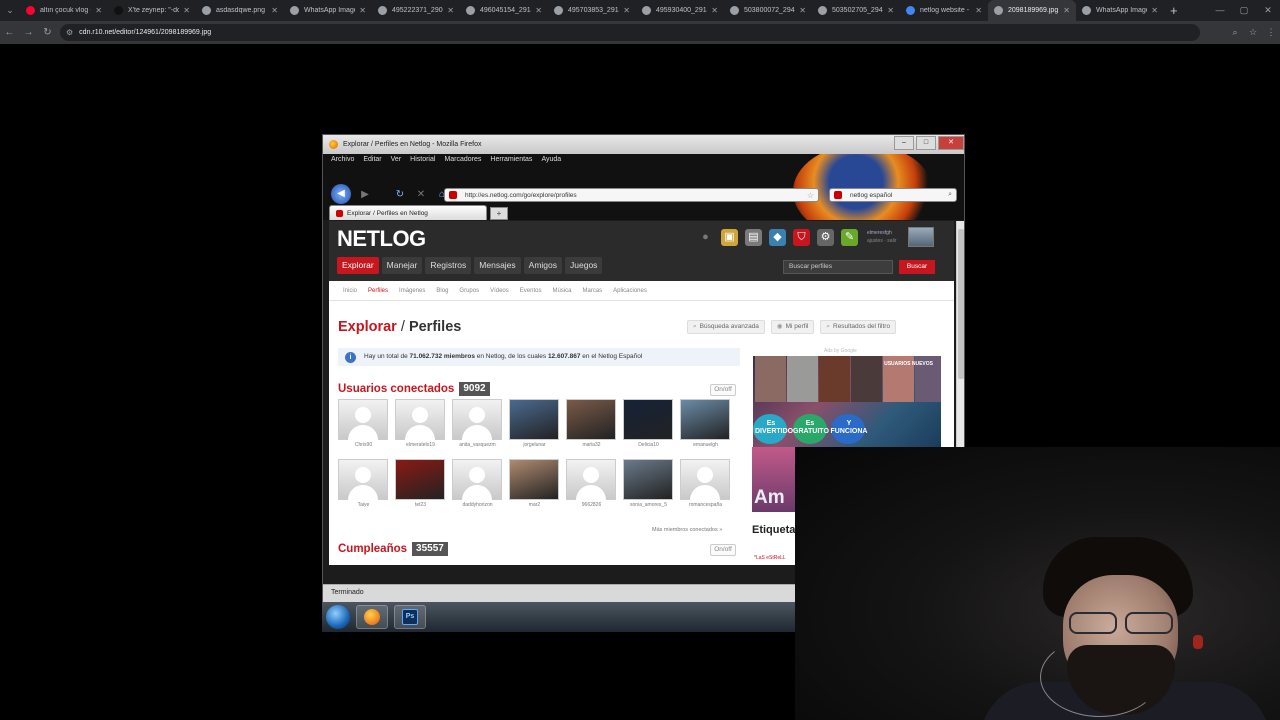  What do you see at coordinates (1220, 10) in the screenshot?
I see `minimize-icon: —` at bounding box center [1220, 10].